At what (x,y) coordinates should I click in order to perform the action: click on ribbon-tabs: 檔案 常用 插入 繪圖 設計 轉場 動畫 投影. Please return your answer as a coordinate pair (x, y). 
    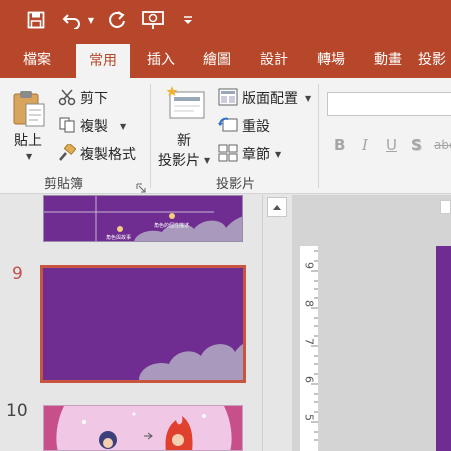
    Looking at the image, I should click on (225, 59).